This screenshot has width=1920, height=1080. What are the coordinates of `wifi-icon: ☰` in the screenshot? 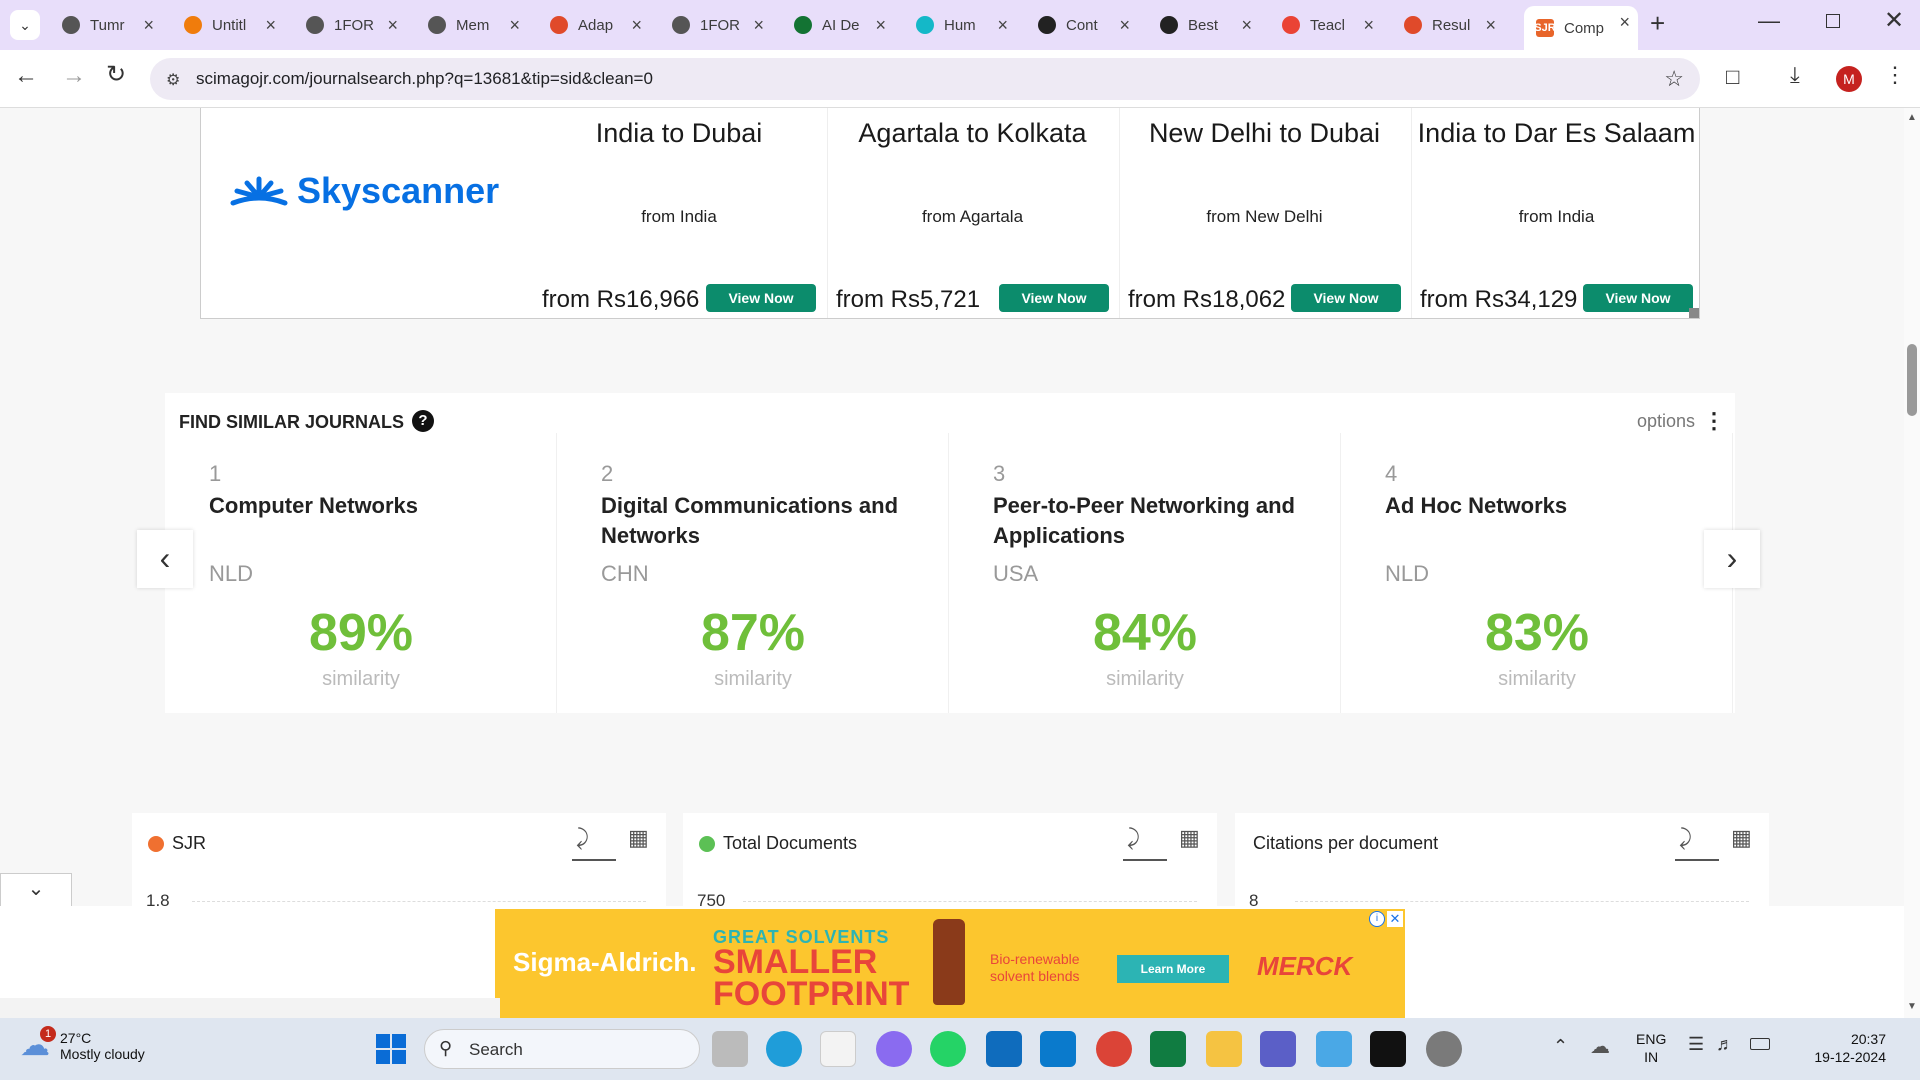 It's located at (1696, 1044).